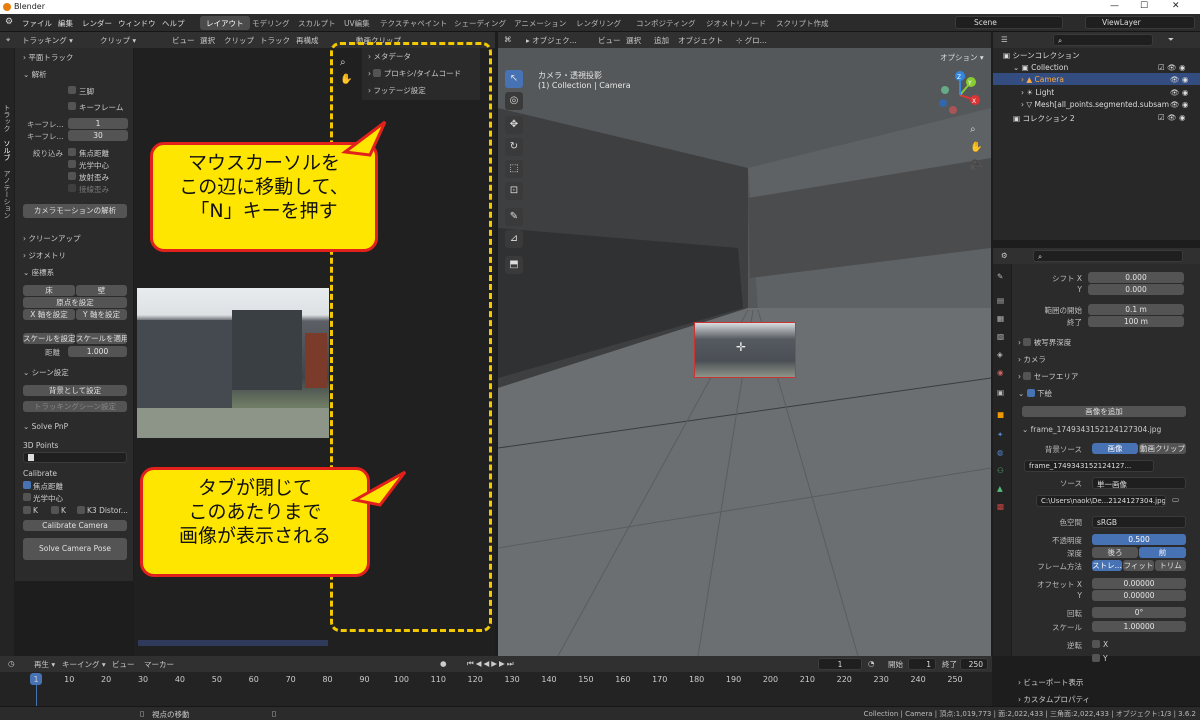  Describe the element at coordinates (72, 106) in the screenshot. I see `keyframe-checkbox` at that location.